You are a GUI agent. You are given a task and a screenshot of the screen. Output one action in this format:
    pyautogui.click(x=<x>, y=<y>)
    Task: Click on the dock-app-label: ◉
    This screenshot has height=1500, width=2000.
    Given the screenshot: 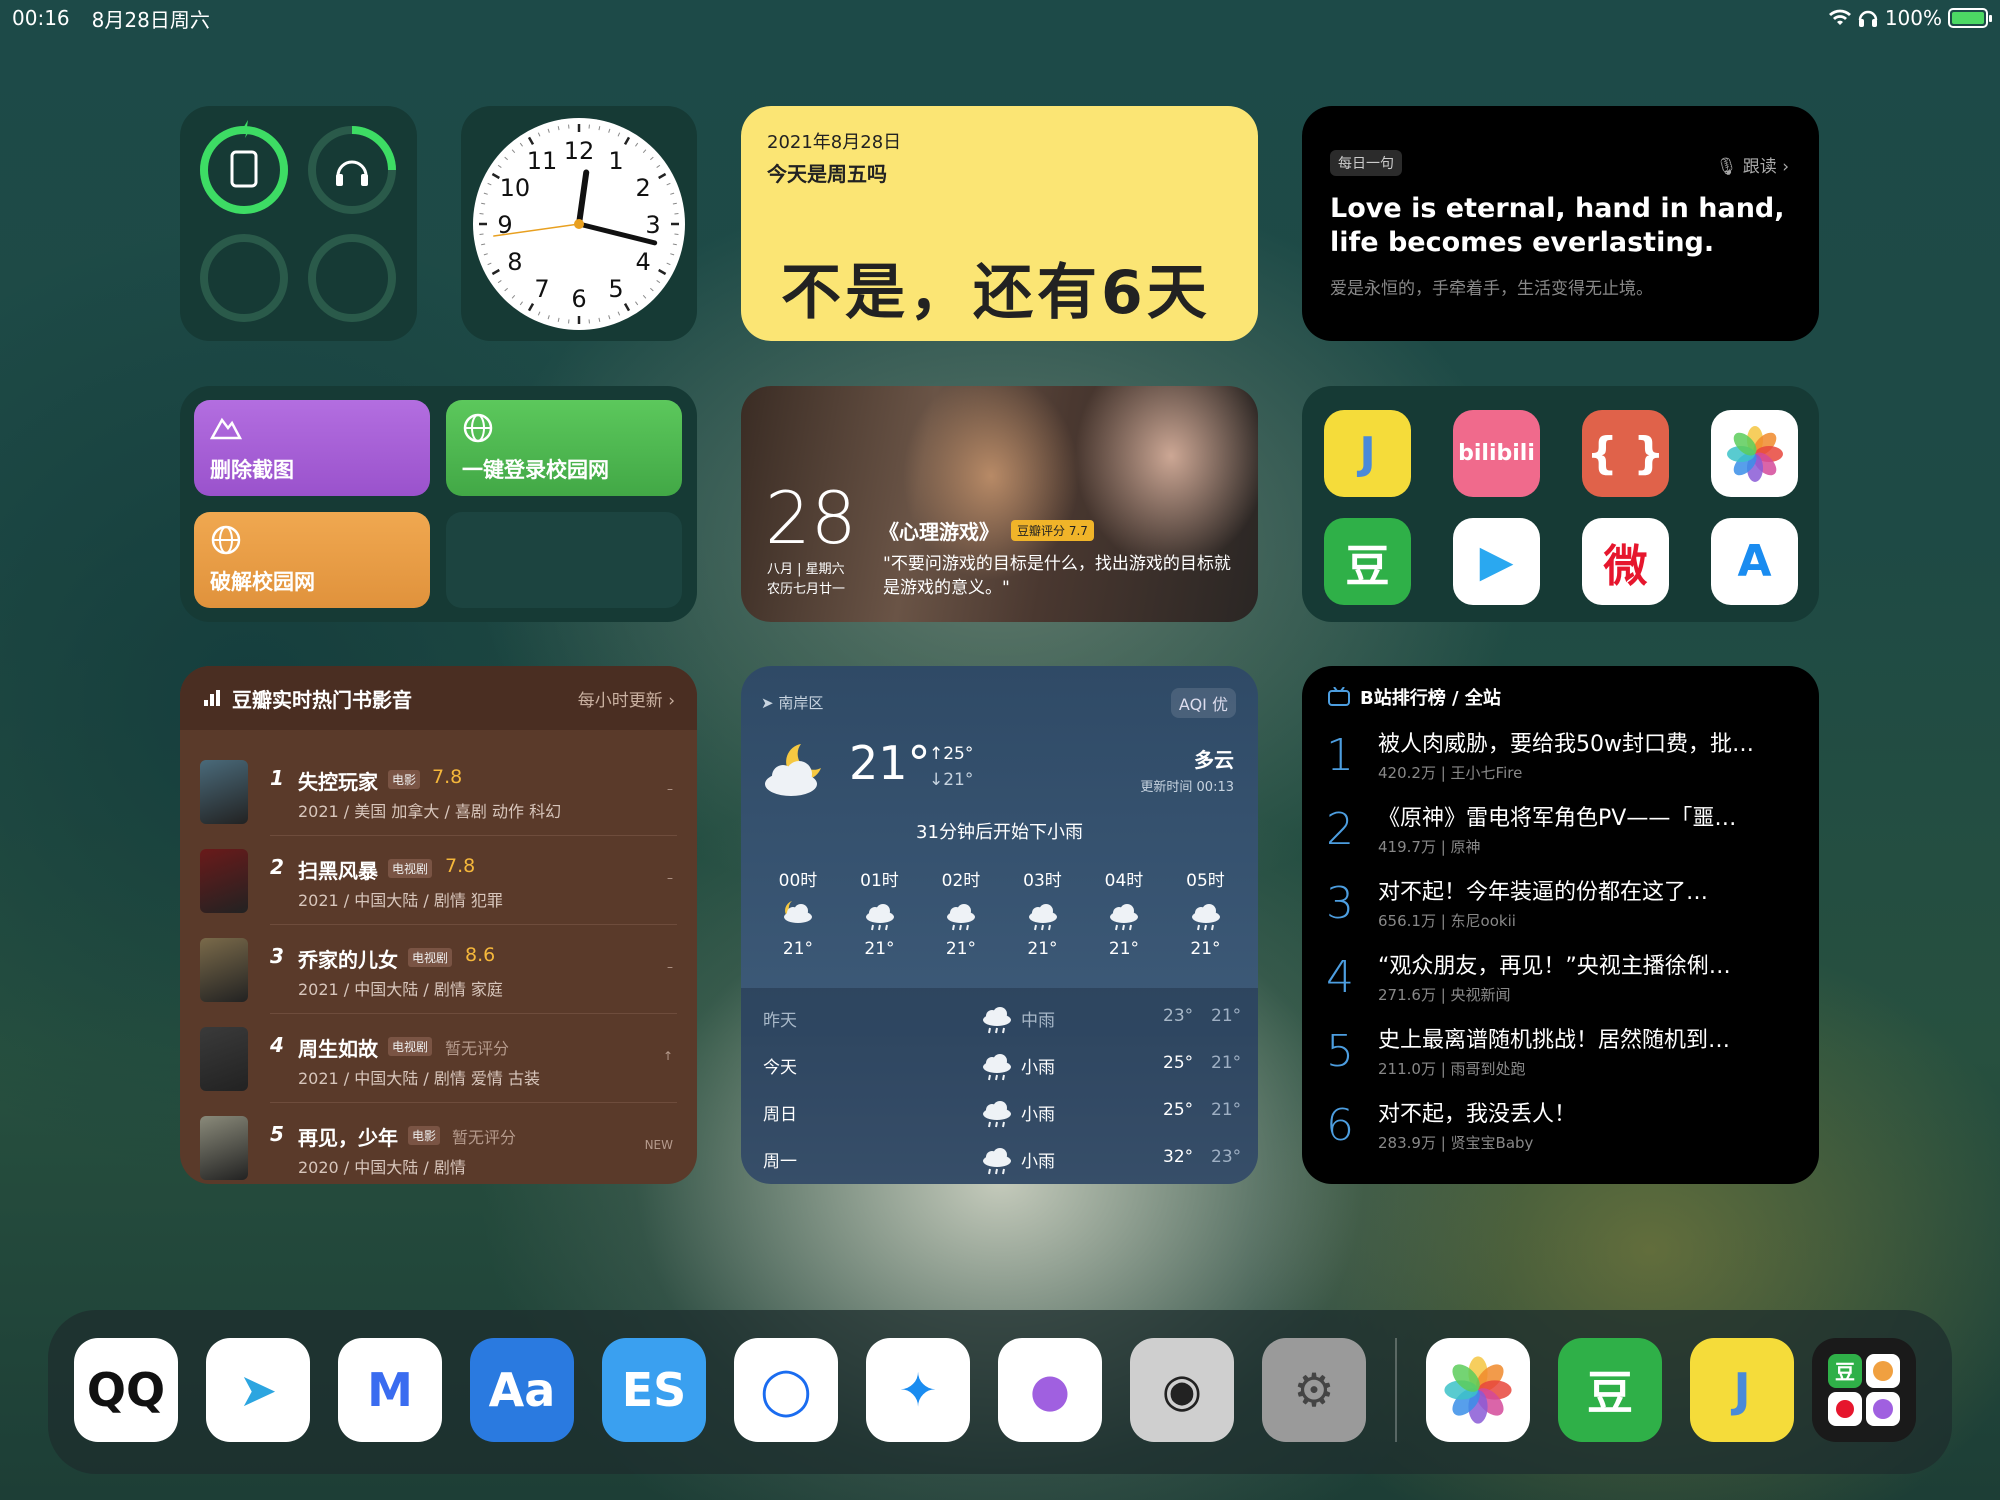 What is the action you would take?
    pyautogui.click(x=1182, y=1390)
    